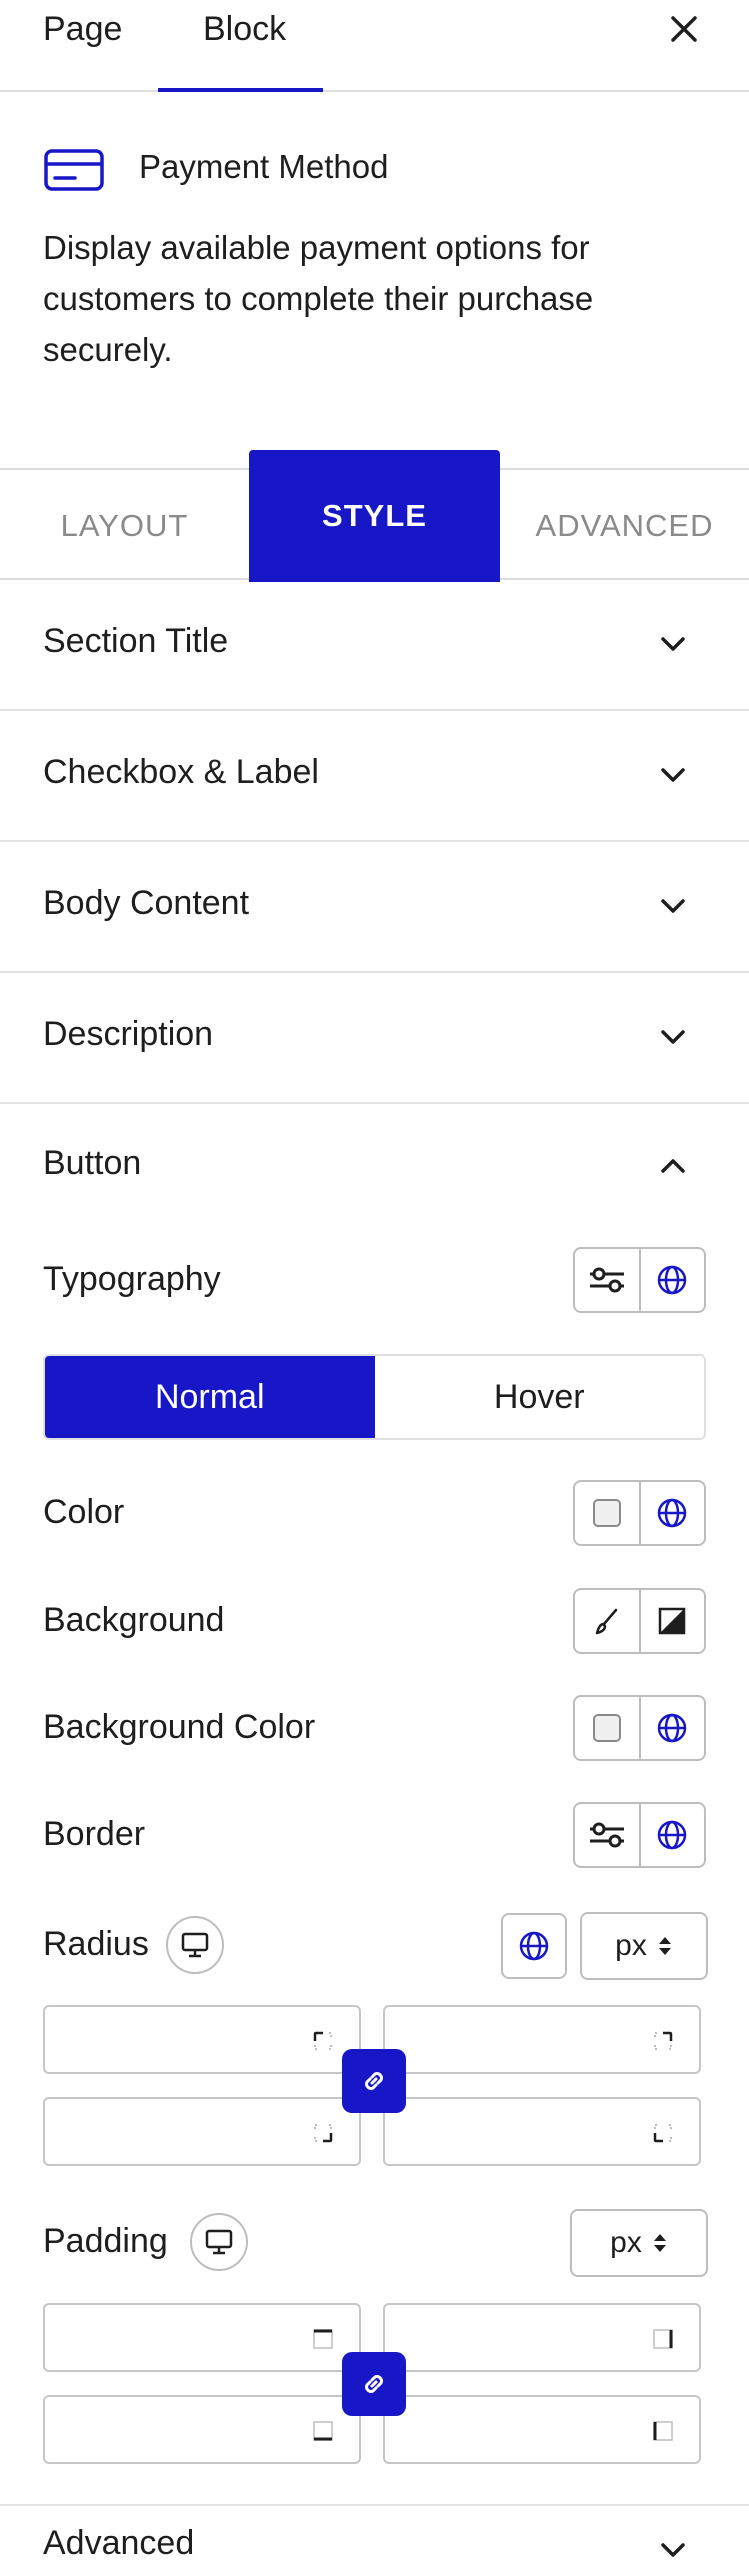  I want to click on background-classic-button, so click(608, 1621).